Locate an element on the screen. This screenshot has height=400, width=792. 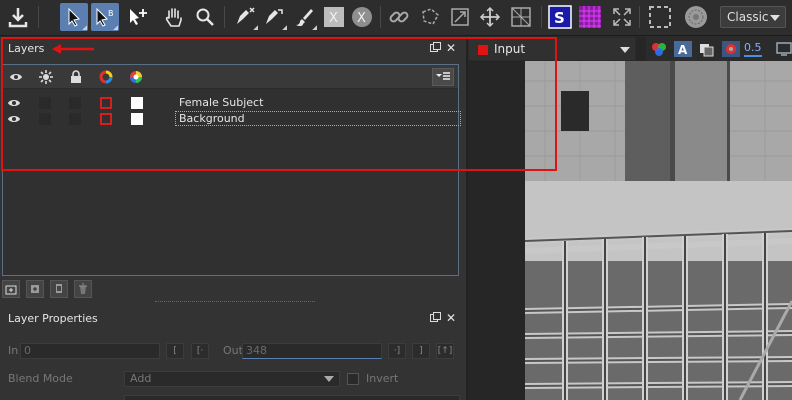
clear-circle-button: X is located at coordinates (362, 17).